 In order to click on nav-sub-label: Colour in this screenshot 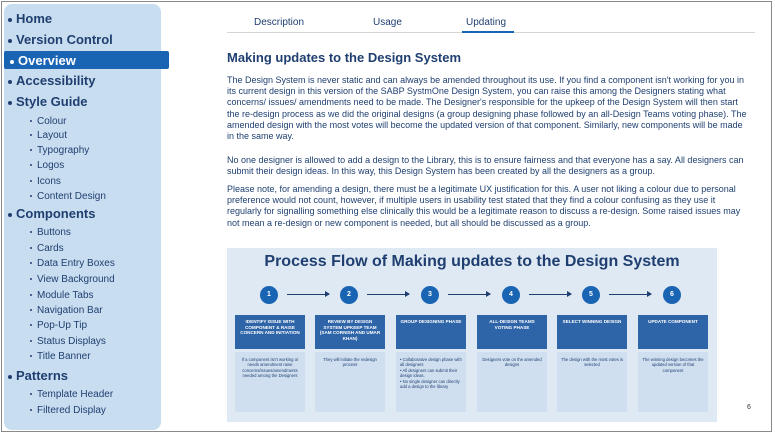, I will do `click(52, 121)`.